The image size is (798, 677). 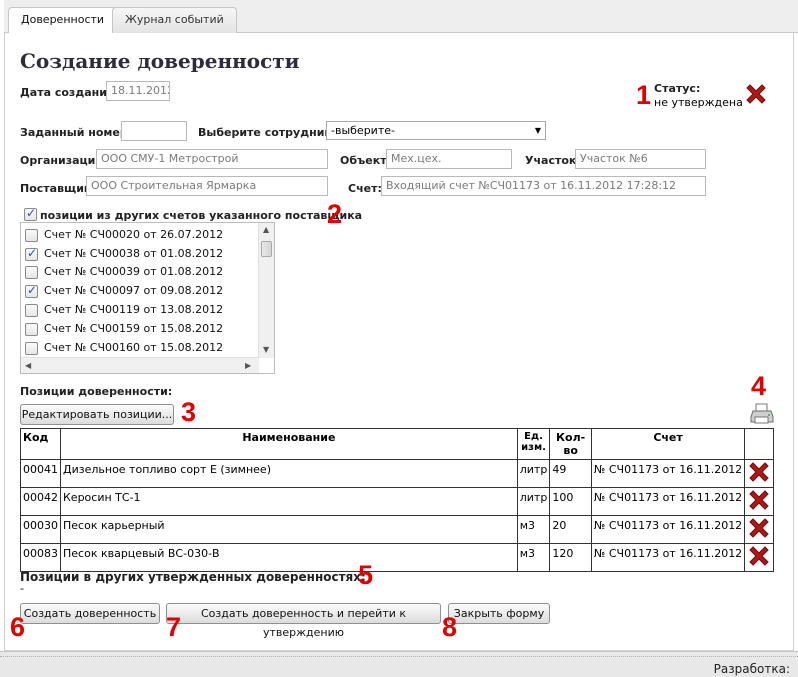 I want to click on column-header-name: Наименование, so click(x=289, y=444).